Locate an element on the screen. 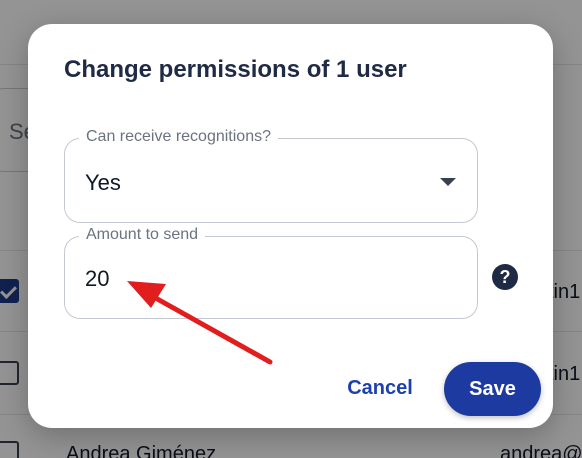  save-button: Save is located at coordinates (492, 389).